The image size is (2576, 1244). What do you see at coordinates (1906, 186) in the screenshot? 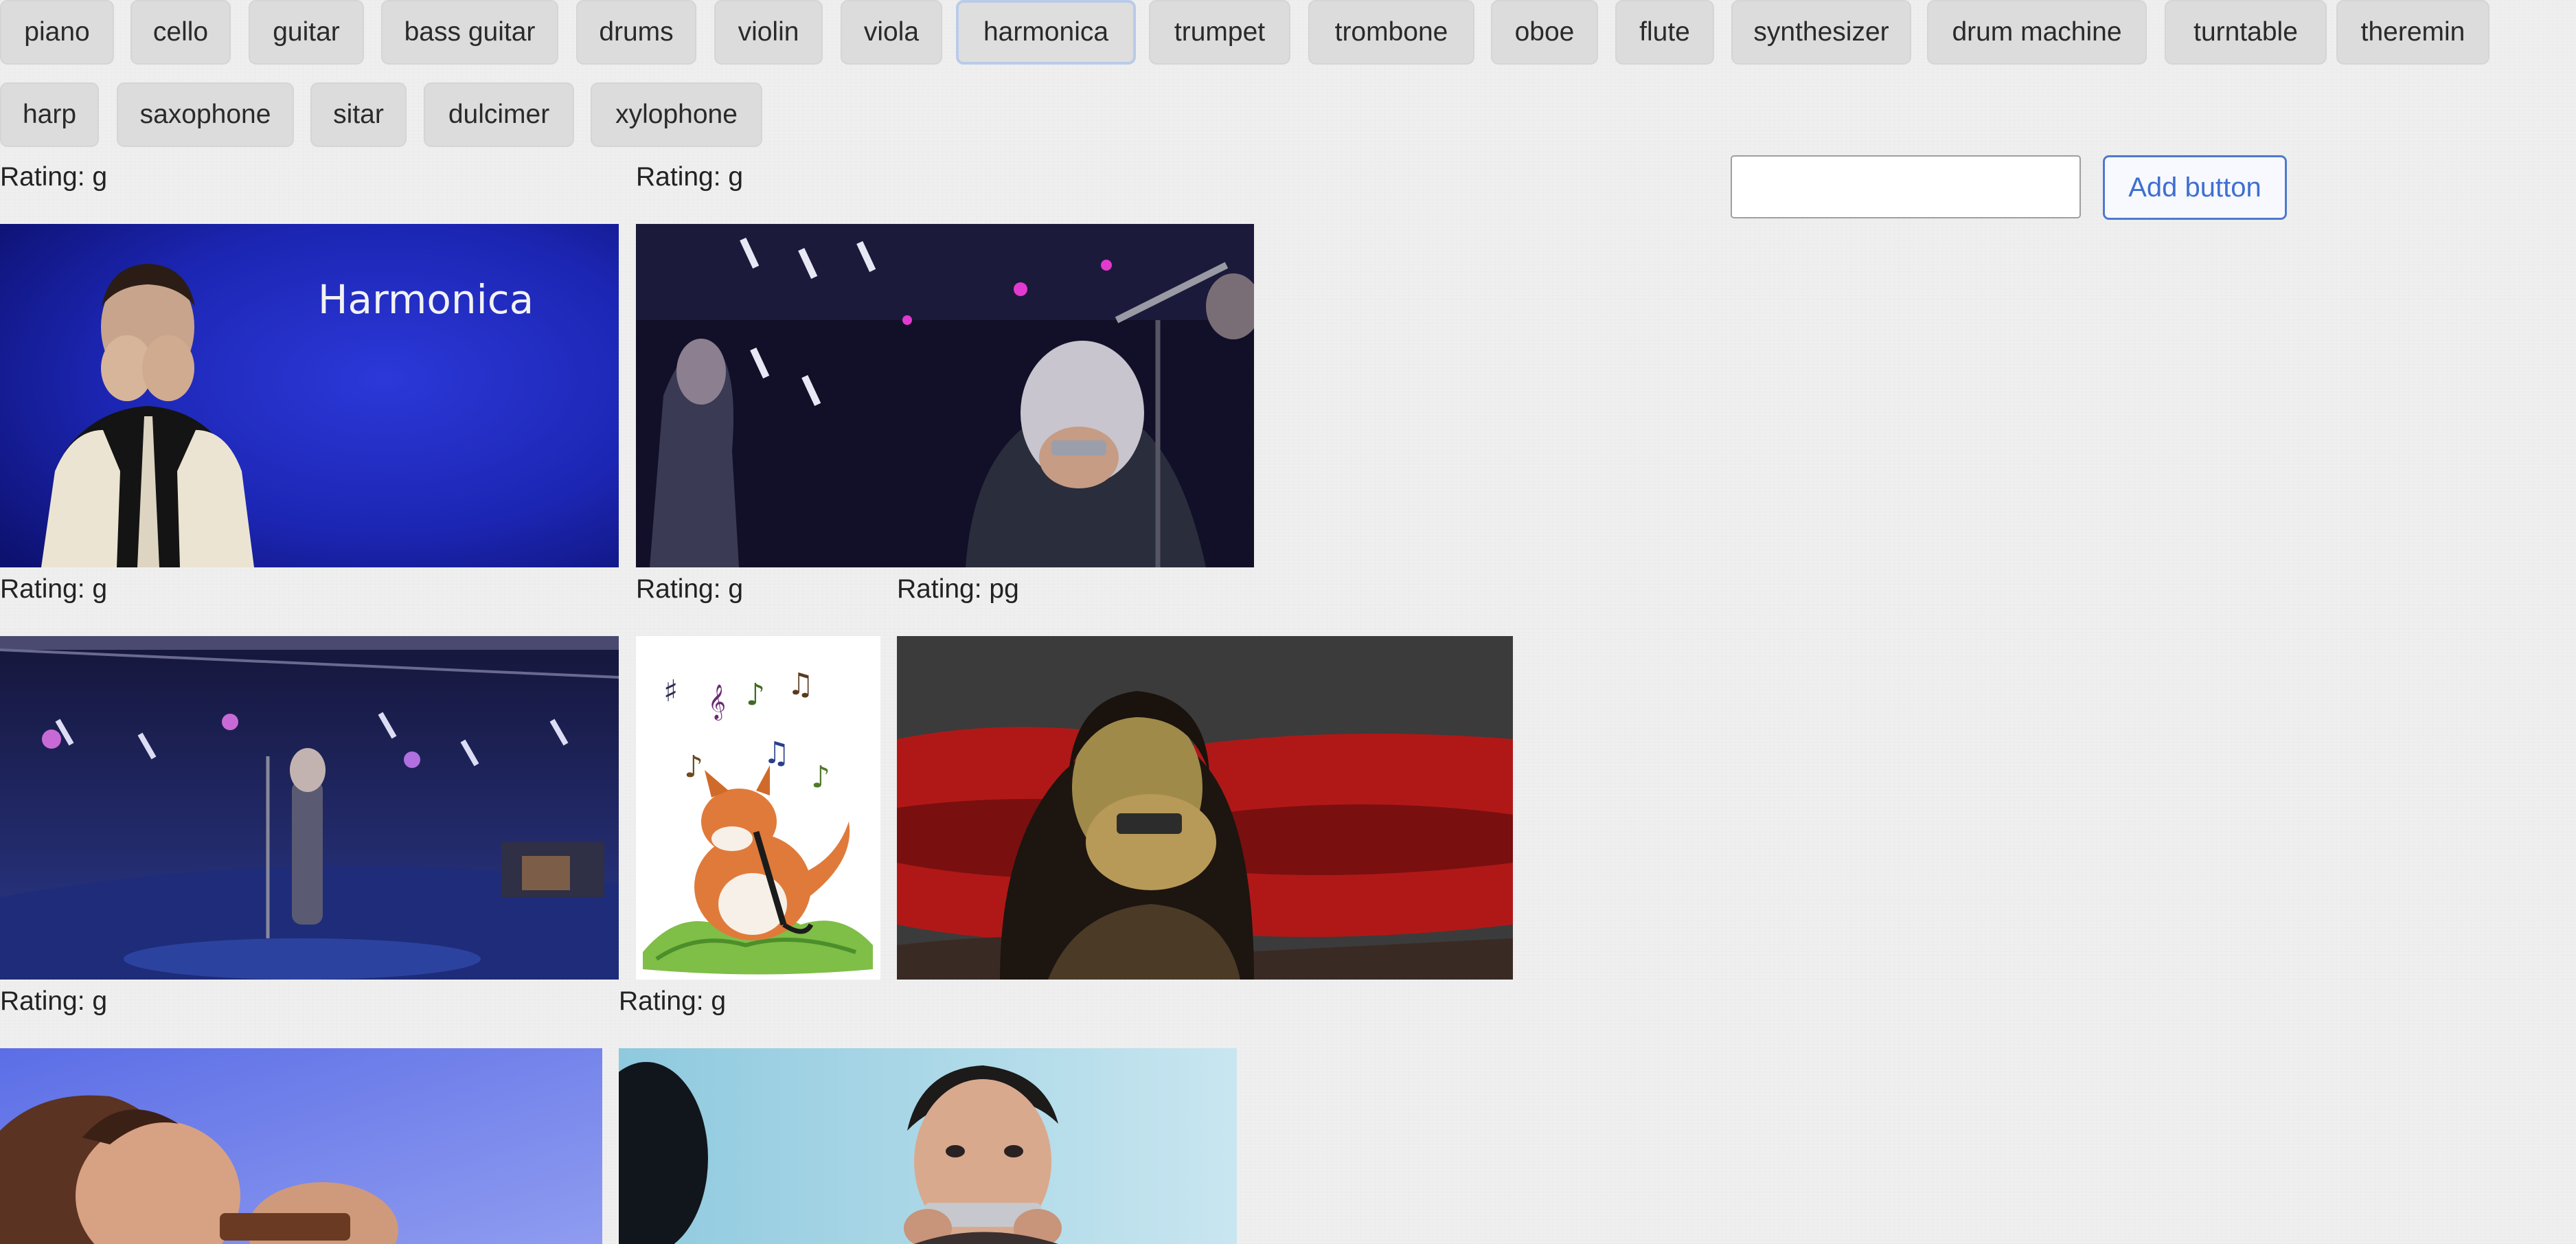
I see `new-button-input` at bounding box center [1906, 186].